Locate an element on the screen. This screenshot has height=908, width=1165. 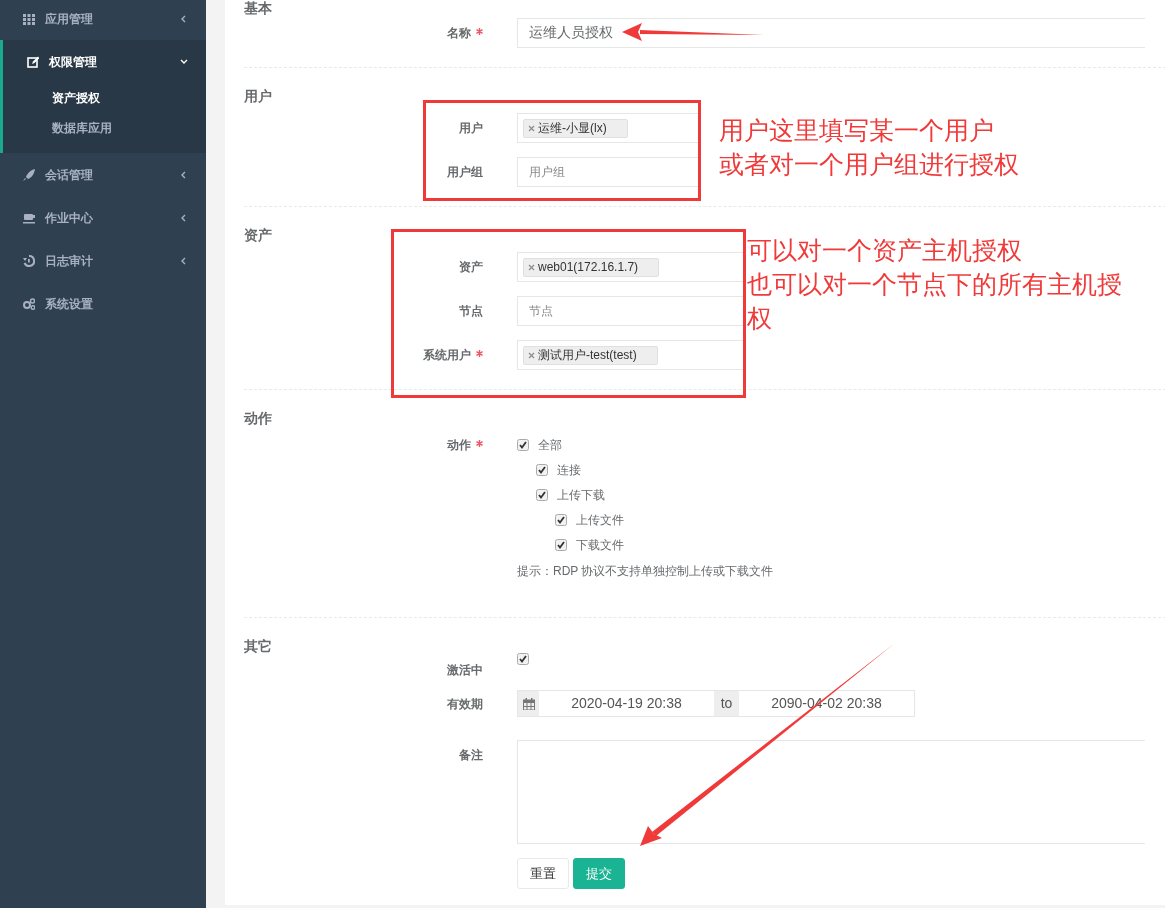
checkbox-label: 连接 is located at coordinates (569, 470).